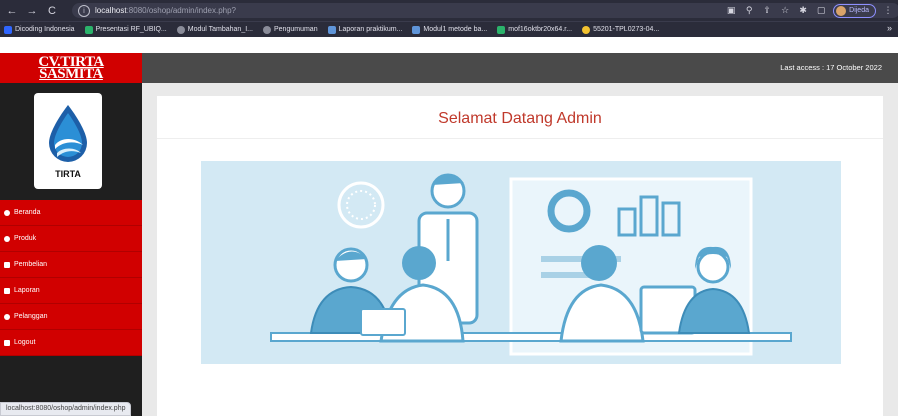  I want to click on water-drop-icon, so click(68, 133).